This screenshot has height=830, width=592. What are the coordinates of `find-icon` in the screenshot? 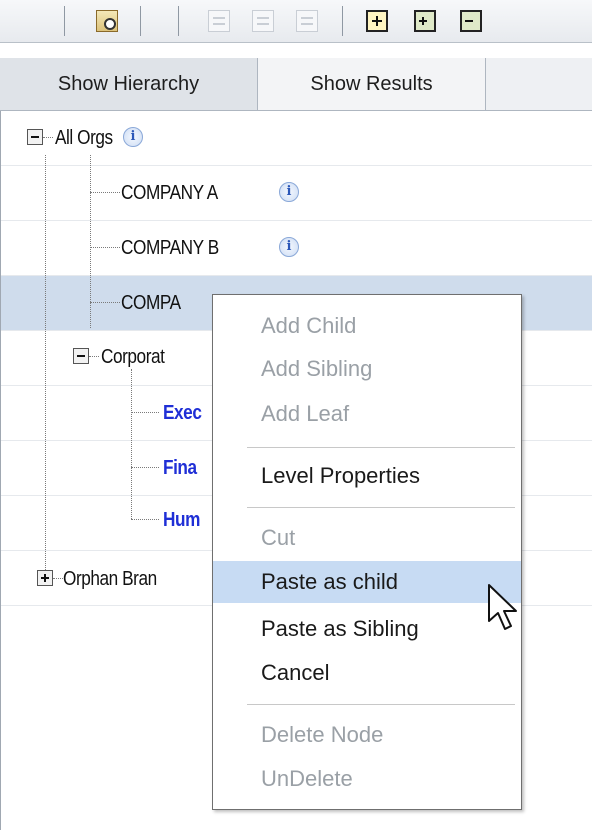 It's located at (107, 21).